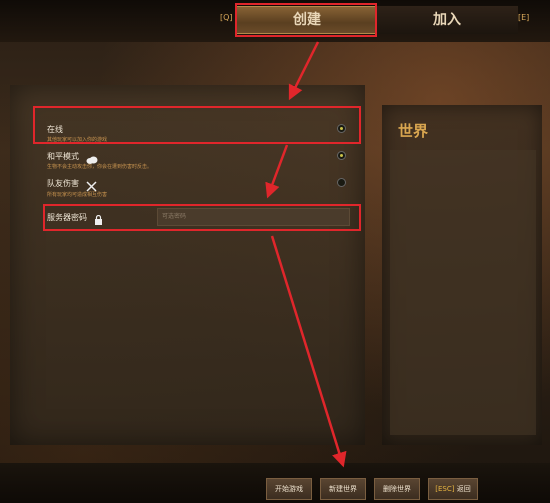 This screenshot has width=550, height=503. What do you see at coordinates (341, 155) in the screenshot?
I see `option-peace-radio` at bounding box center [341, 155].